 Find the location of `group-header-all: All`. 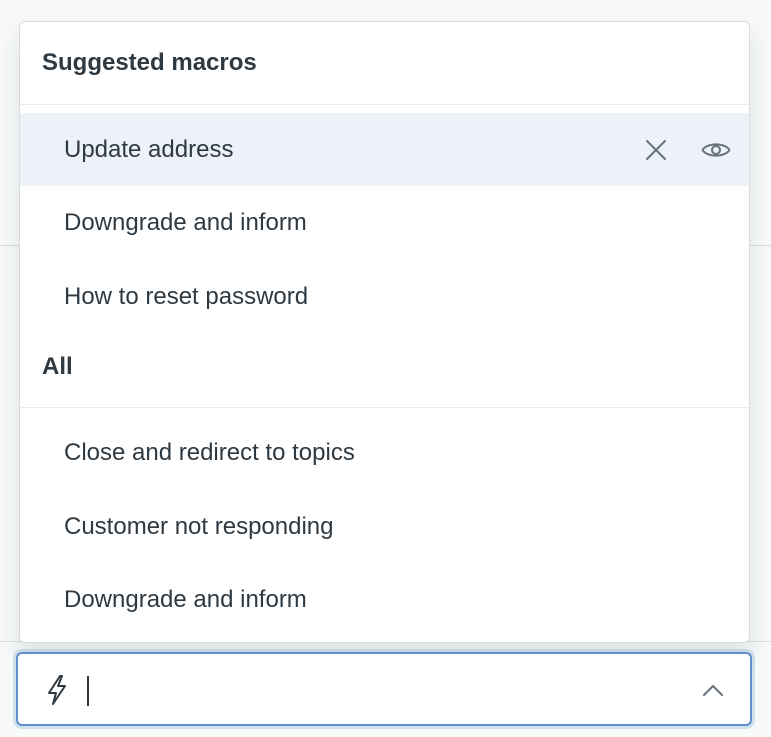

group-header-all: All is located at coordinates (57, 366).